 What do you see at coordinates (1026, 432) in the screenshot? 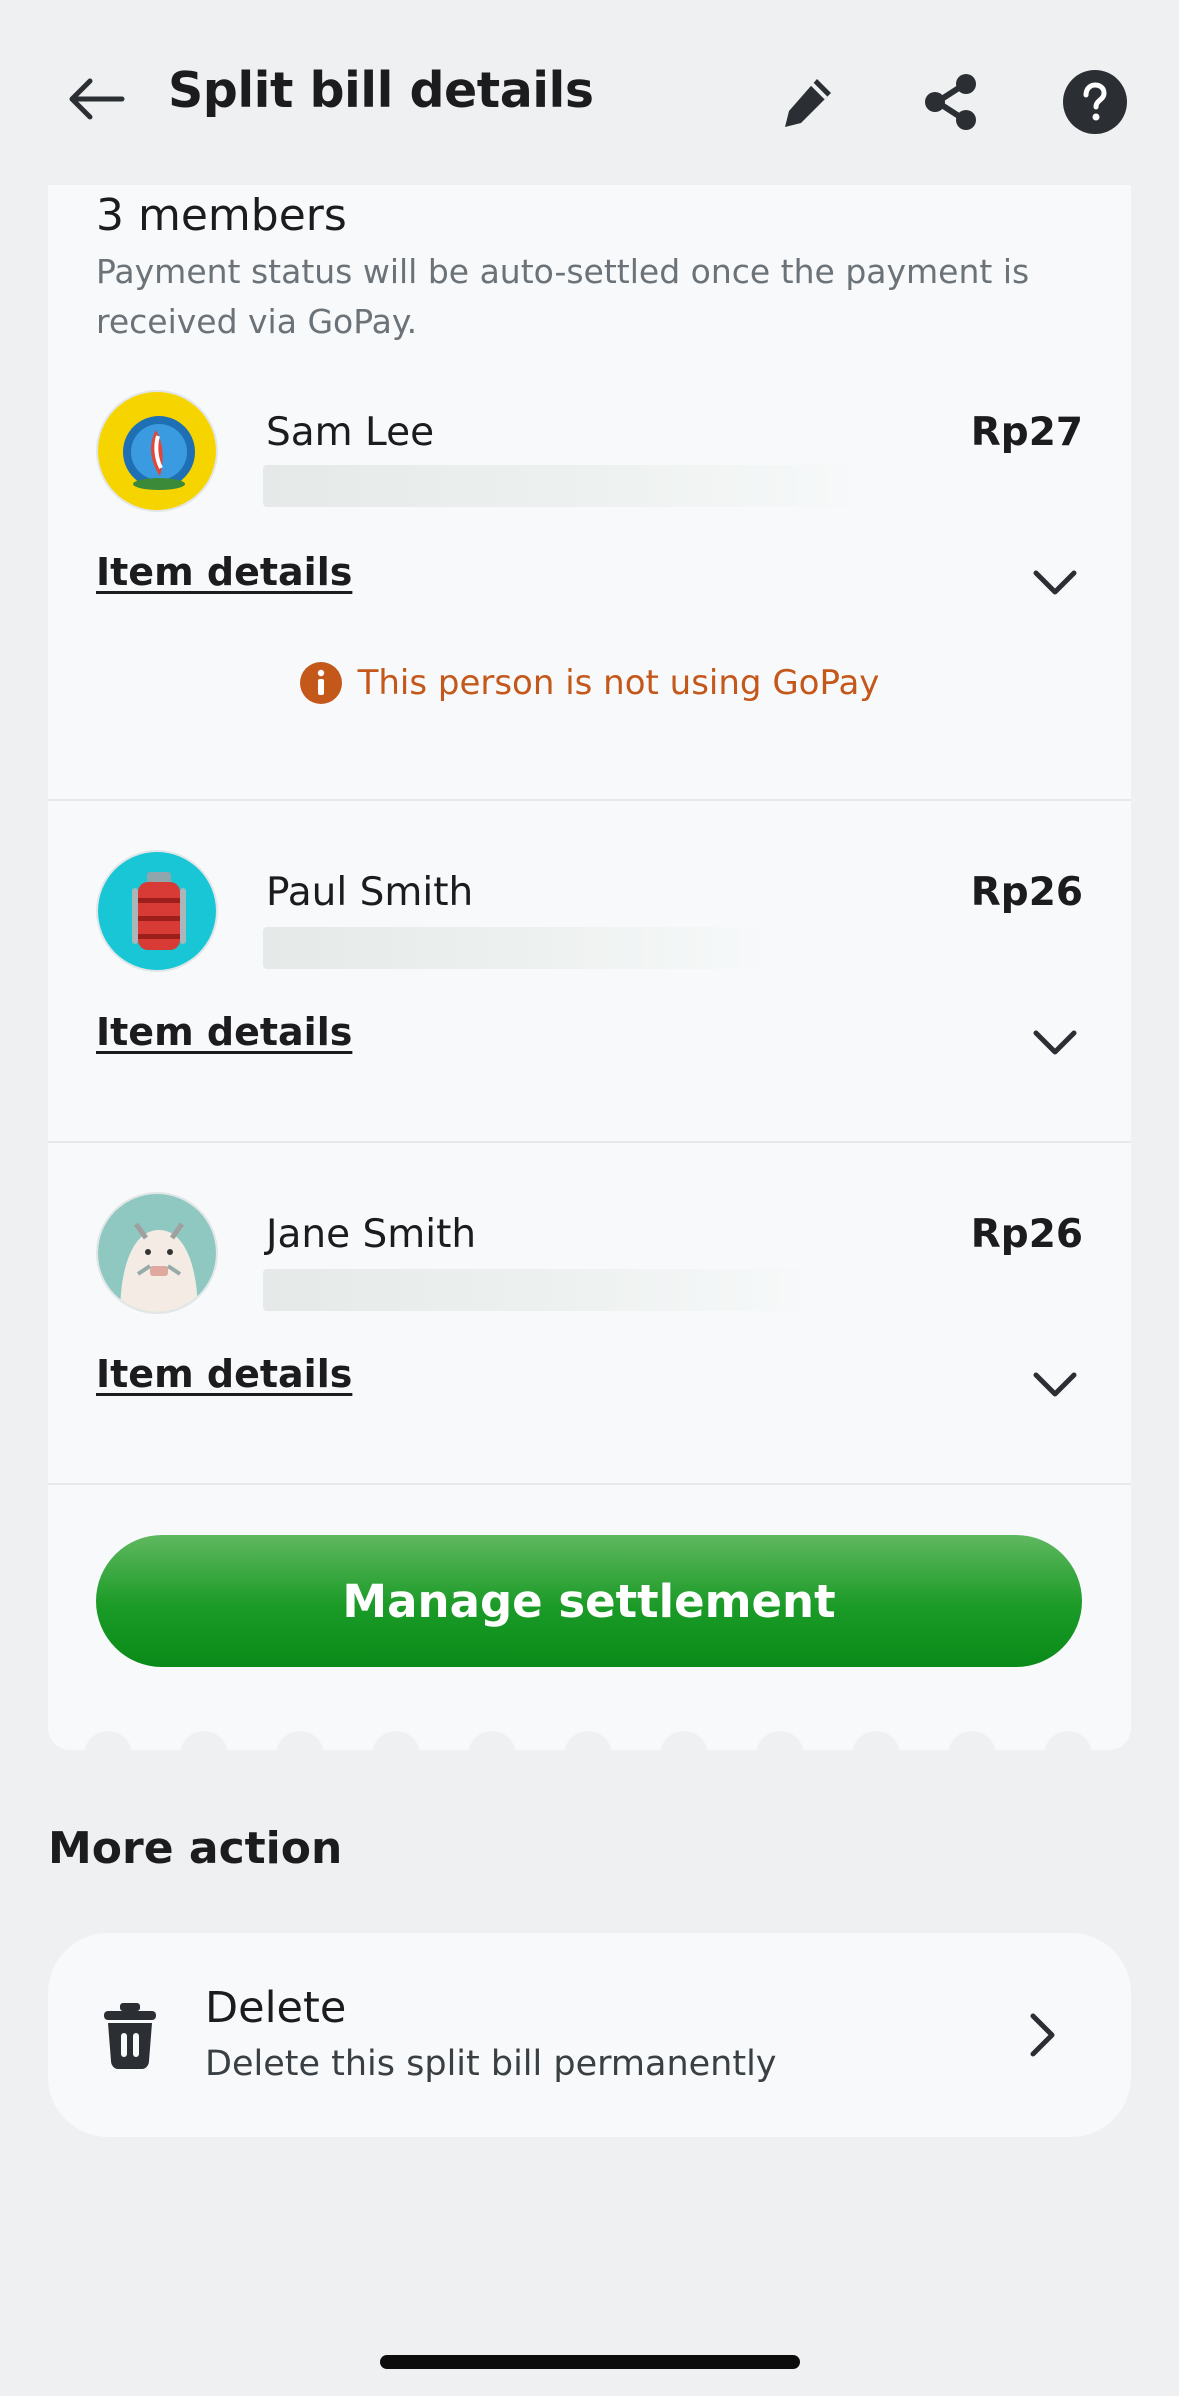
I see `member-amount: Rp27` at bounding box center [1026, 432].